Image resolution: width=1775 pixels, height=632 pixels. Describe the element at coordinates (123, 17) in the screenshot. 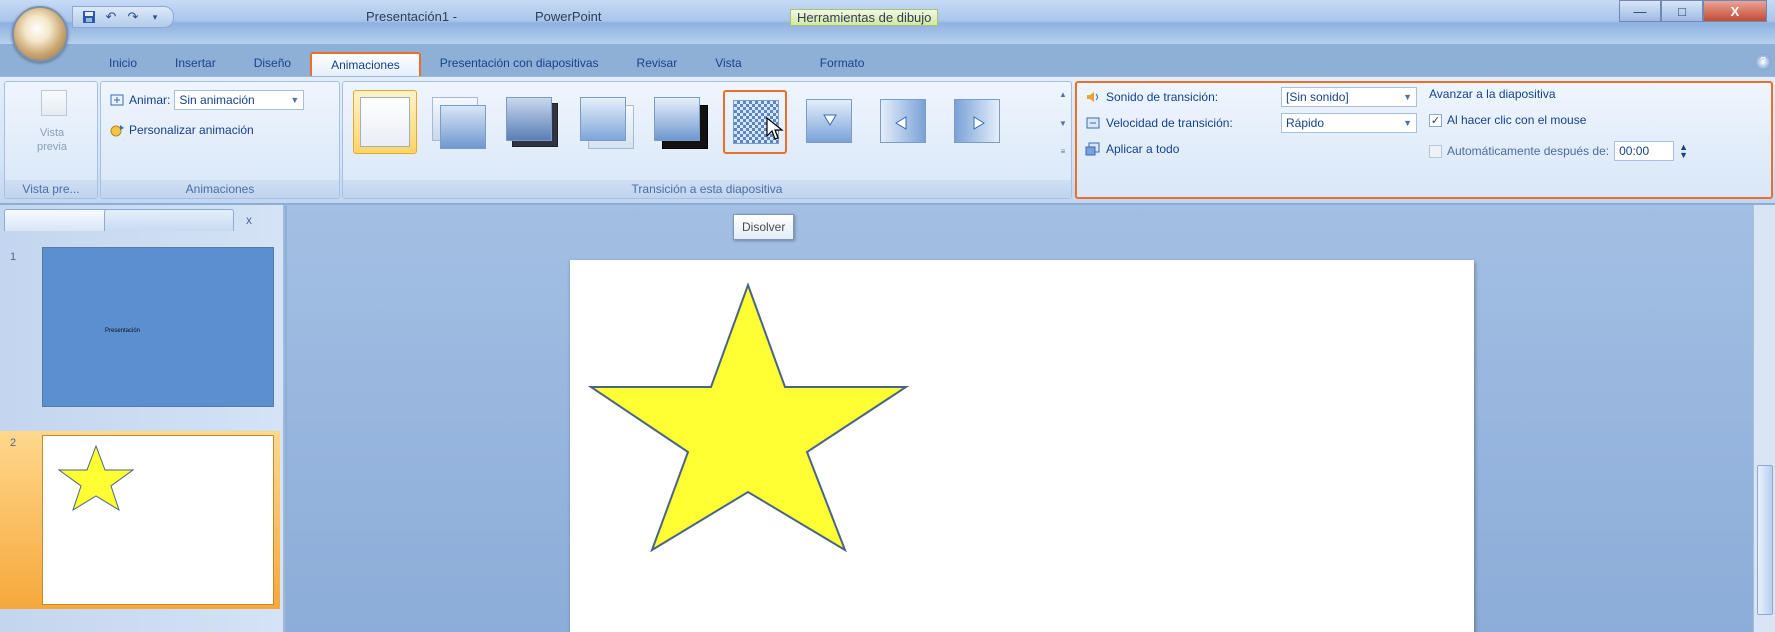

I see `quick-access-toolbar: ↶ ↷ ▾` at that location.